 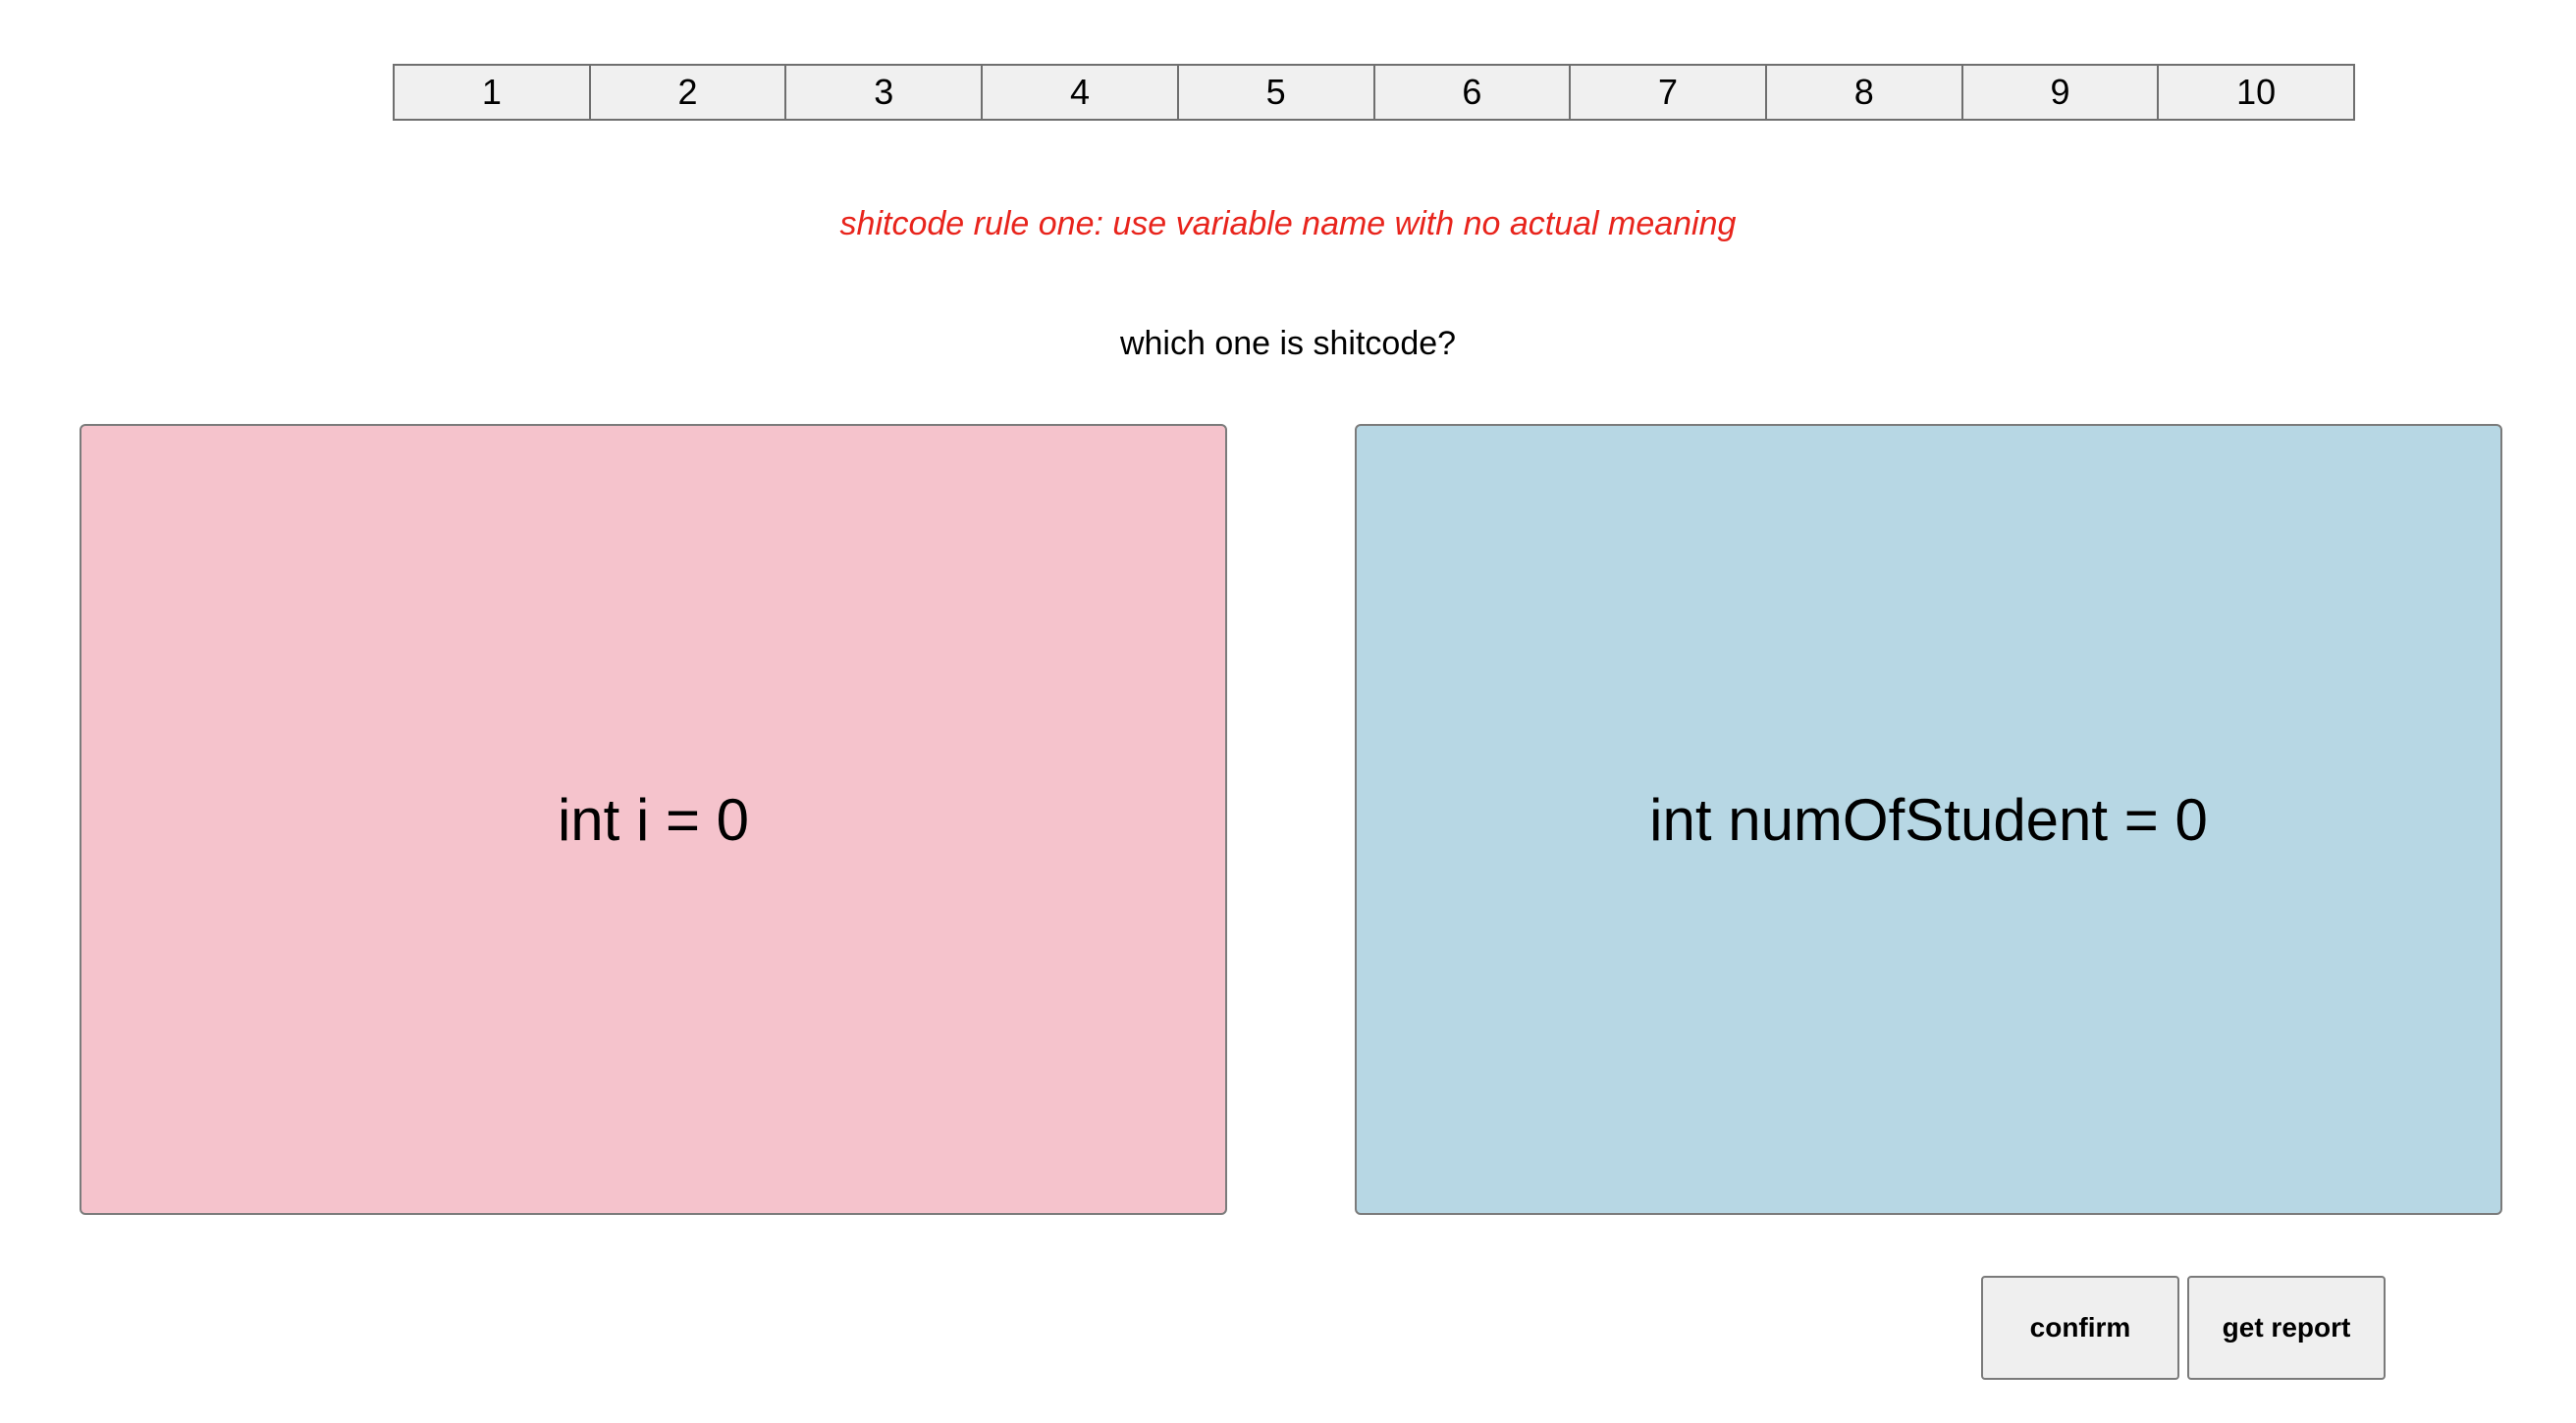 I want to click on get-report-button: get report, so click(x=2286, y=1328).